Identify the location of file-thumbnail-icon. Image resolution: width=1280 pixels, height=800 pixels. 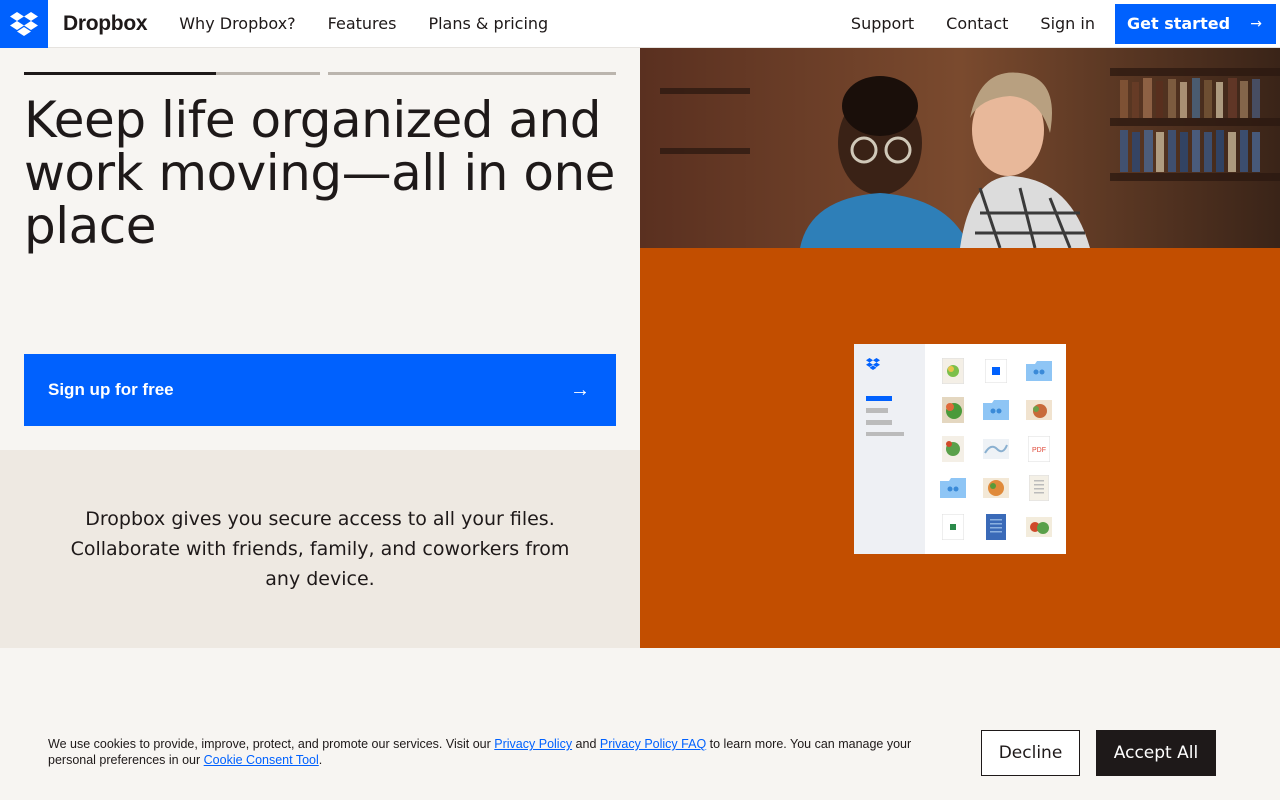
(952, 371).